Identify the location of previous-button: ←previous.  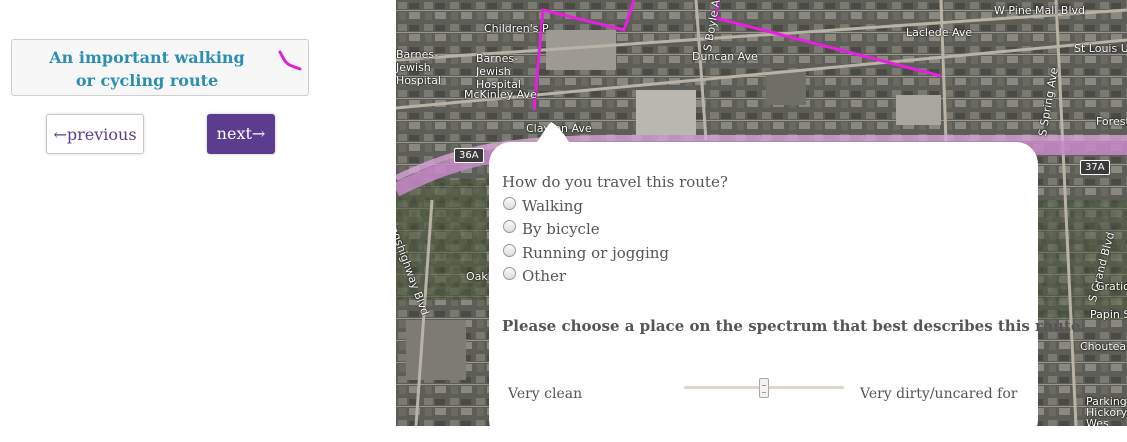
(95, 134).